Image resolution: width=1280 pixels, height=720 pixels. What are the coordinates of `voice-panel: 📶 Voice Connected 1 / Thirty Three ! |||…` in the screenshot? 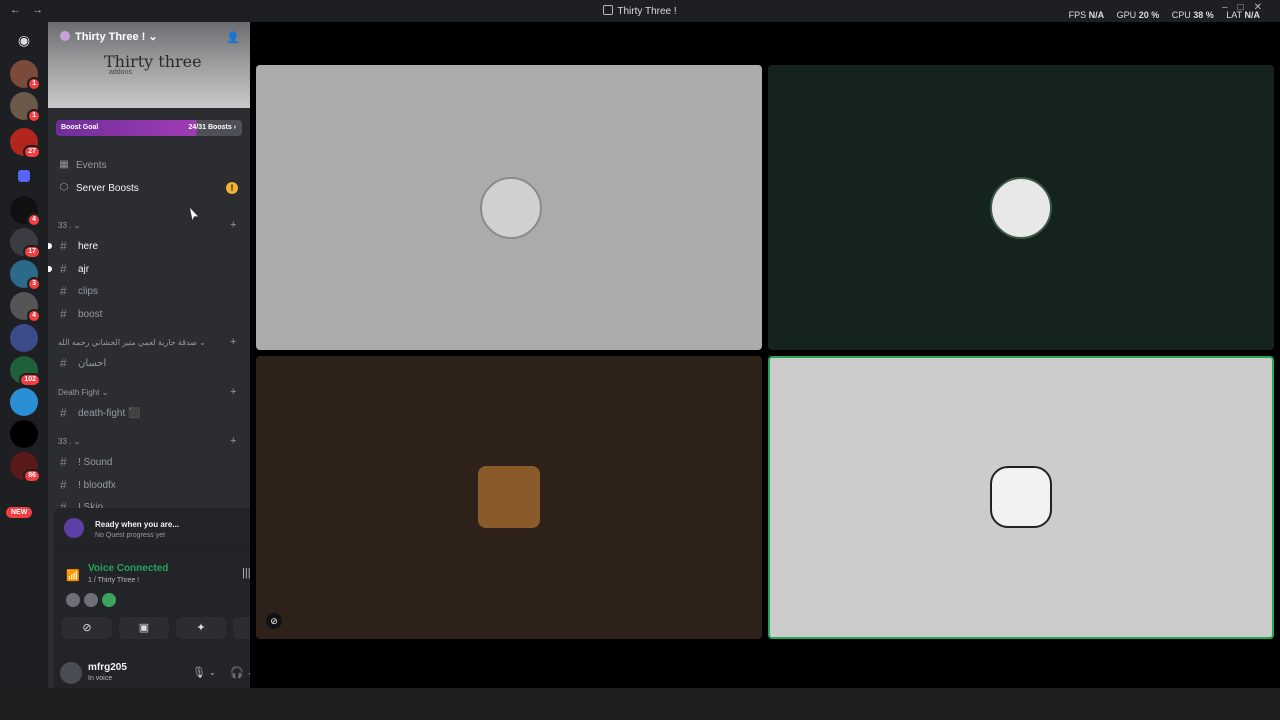 It's located at (152, 603).